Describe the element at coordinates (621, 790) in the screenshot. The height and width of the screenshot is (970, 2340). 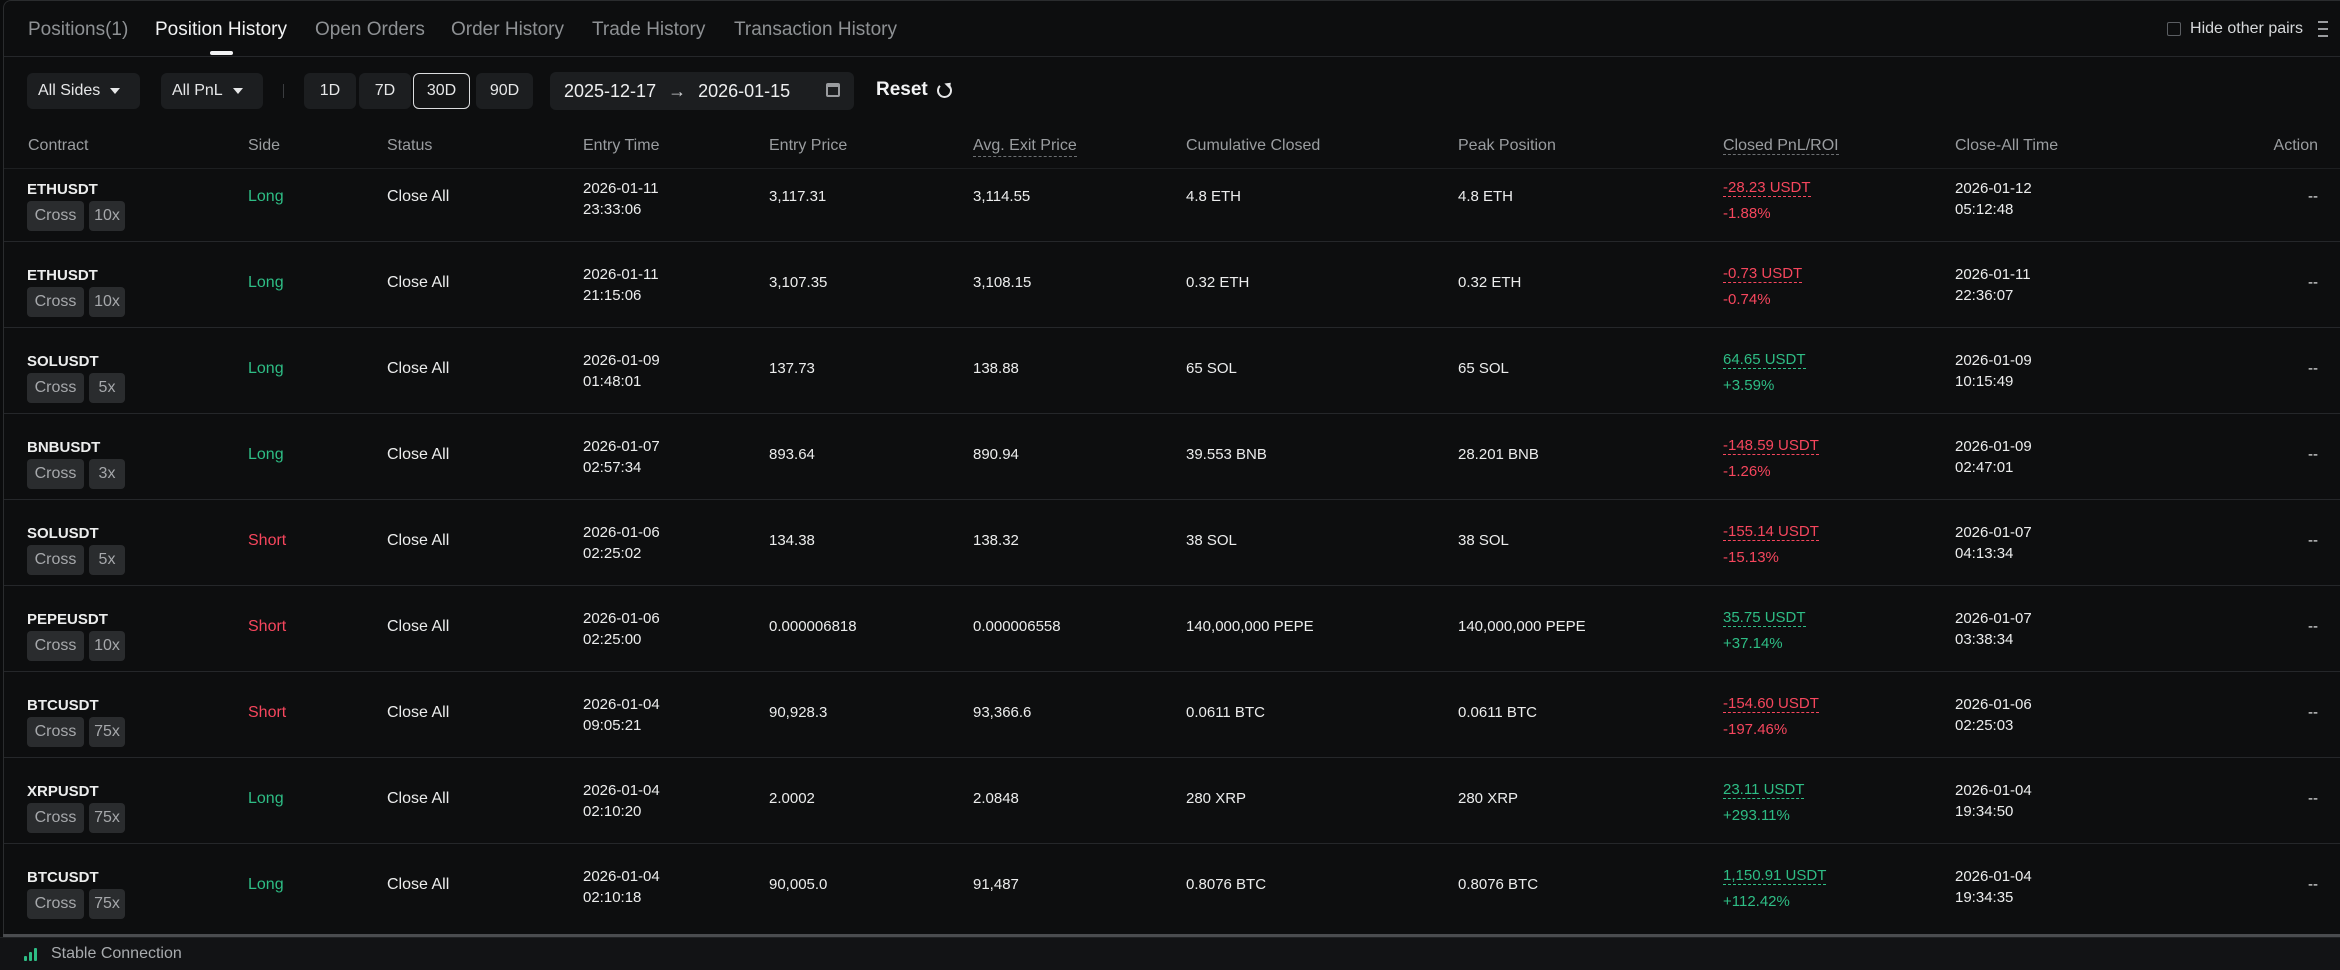
I see `entry-date: 2026-01-04` at that location.